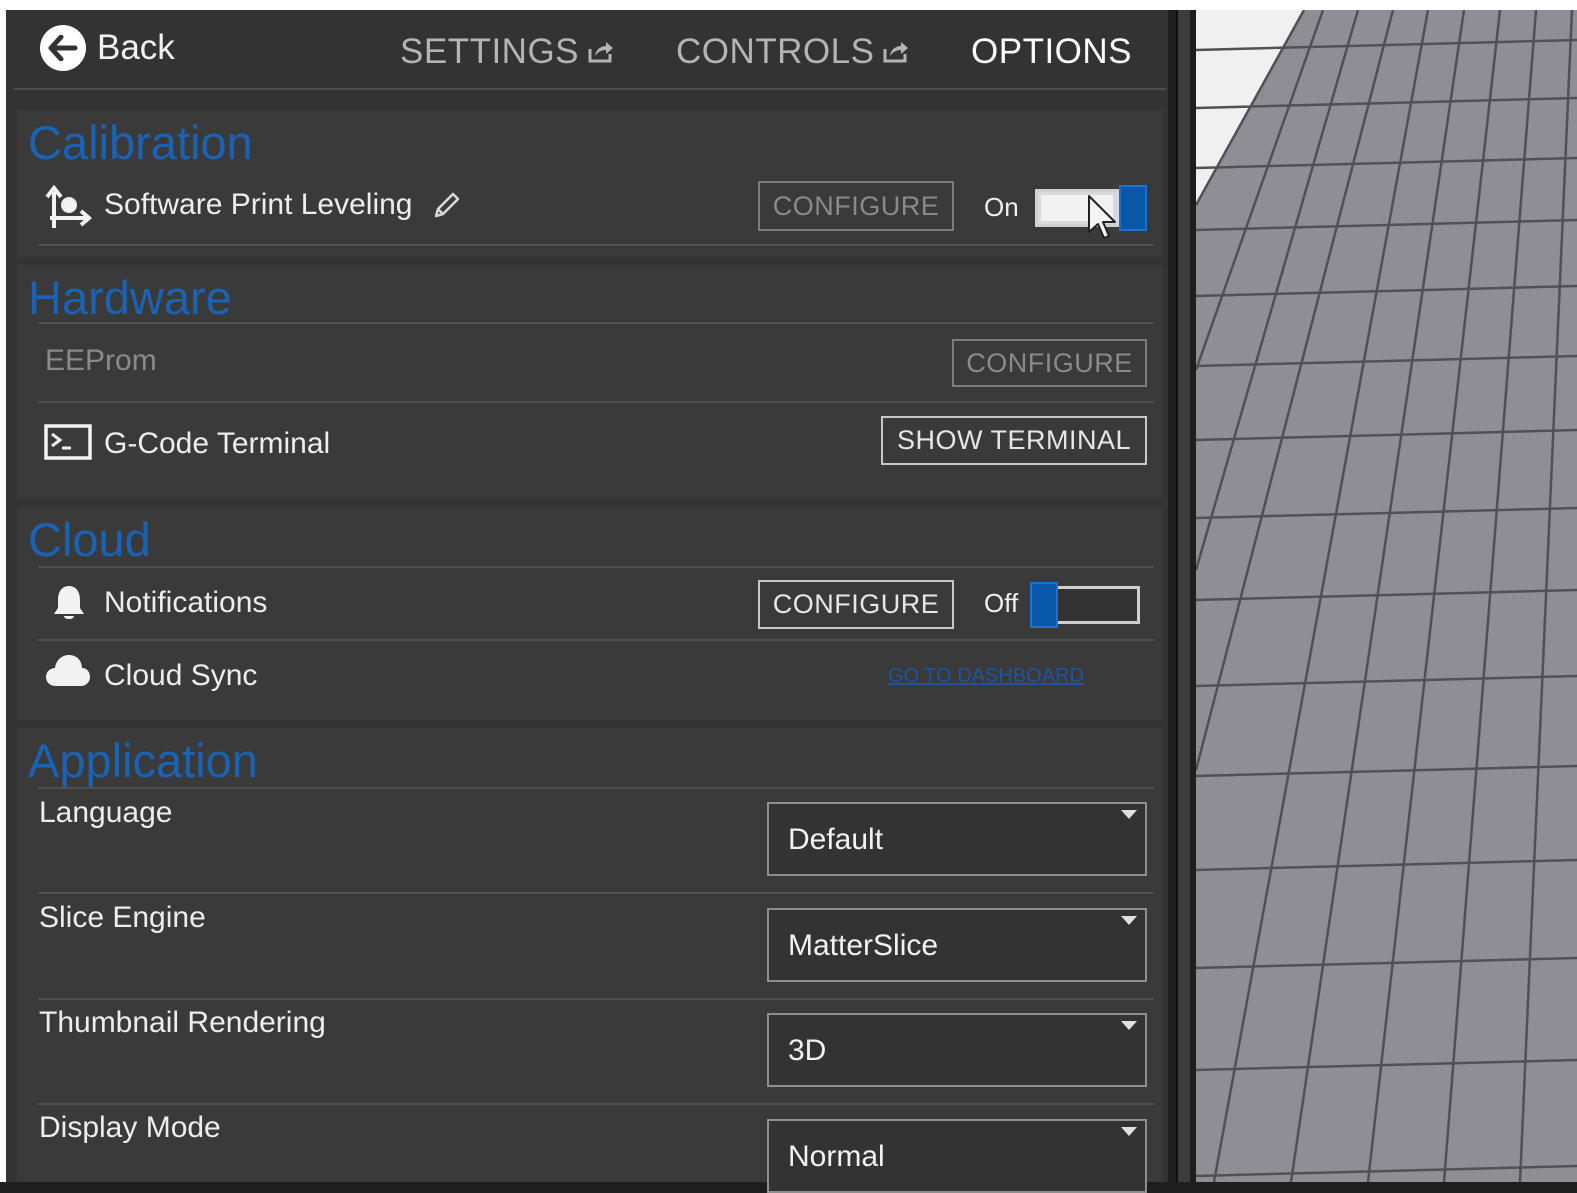  What do you see at coordinates (807, 1050) in the screenshot?
I see `thumbnail-rendering-value: 3D` at bounding box center [807, 1050].